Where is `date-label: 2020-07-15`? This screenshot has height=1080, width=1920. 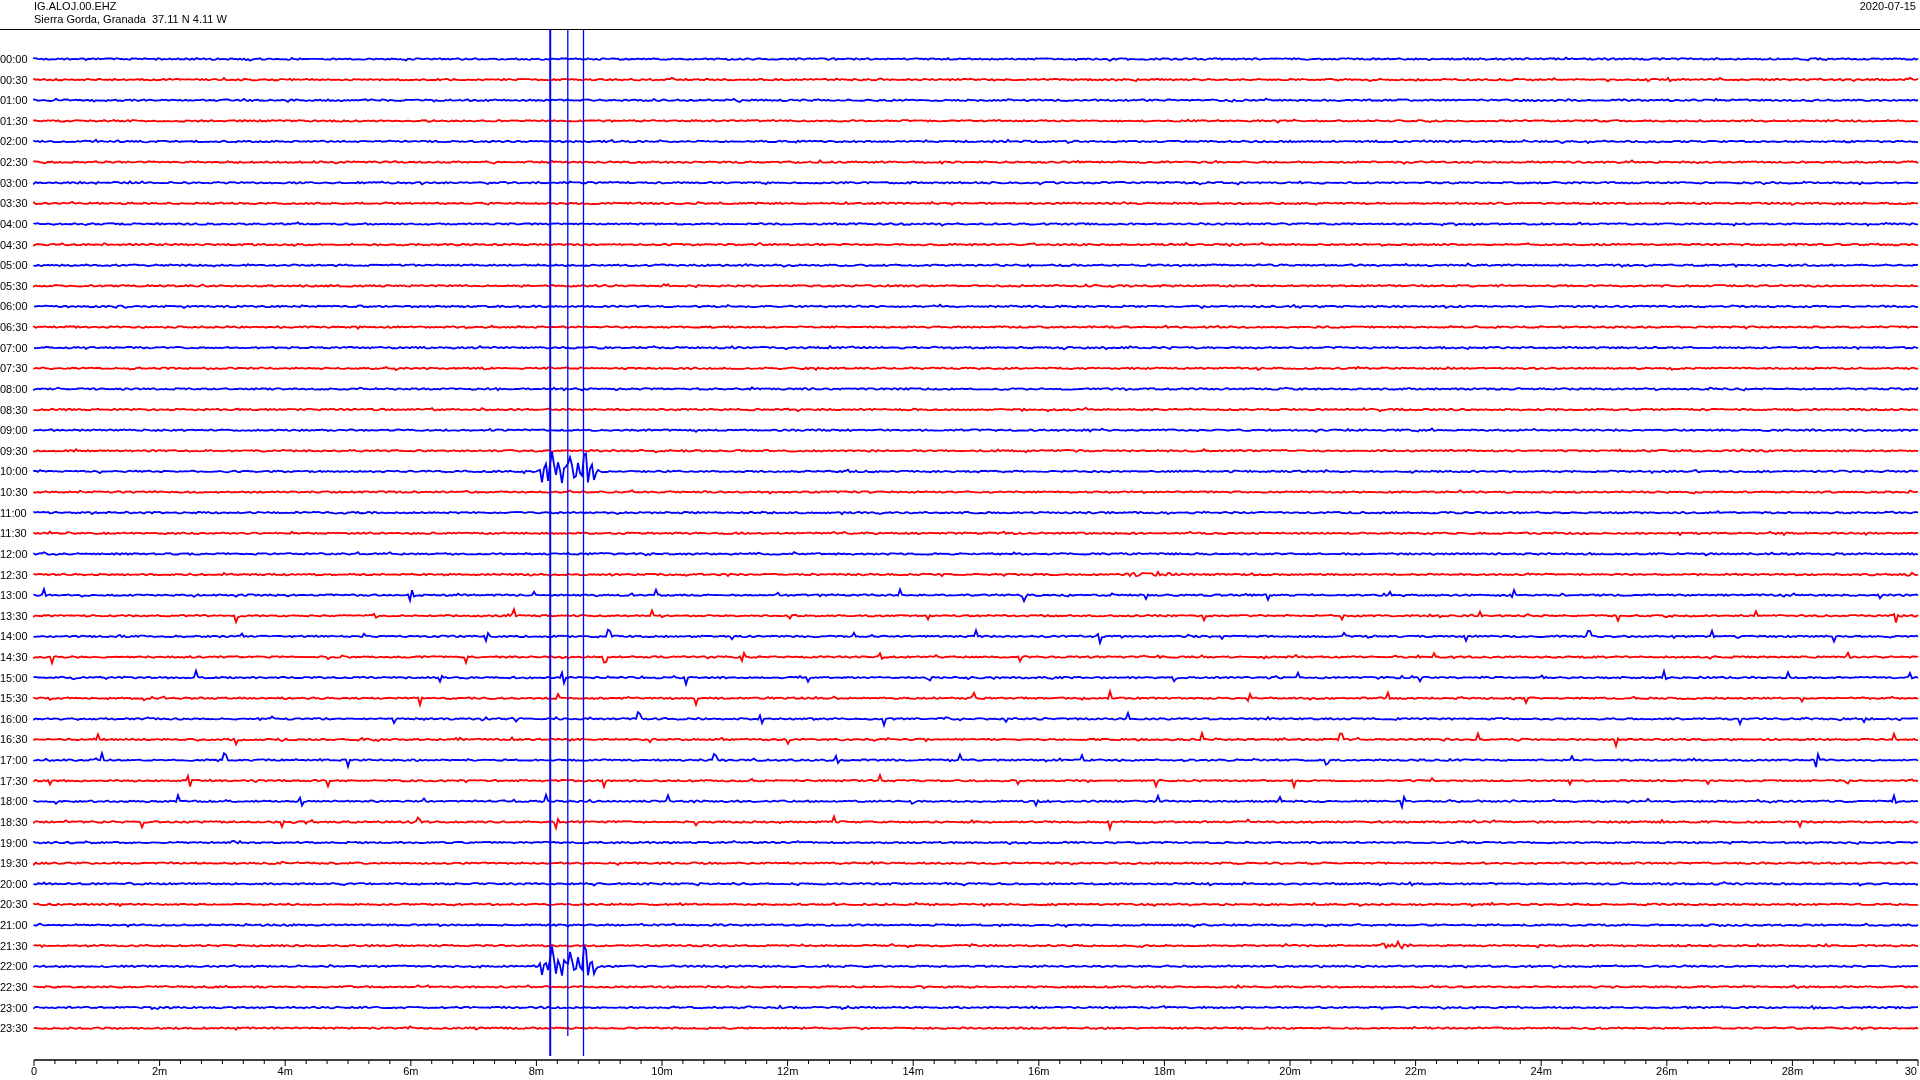
date-label: 2020-07-15 is located at coordinates (1887, 6).